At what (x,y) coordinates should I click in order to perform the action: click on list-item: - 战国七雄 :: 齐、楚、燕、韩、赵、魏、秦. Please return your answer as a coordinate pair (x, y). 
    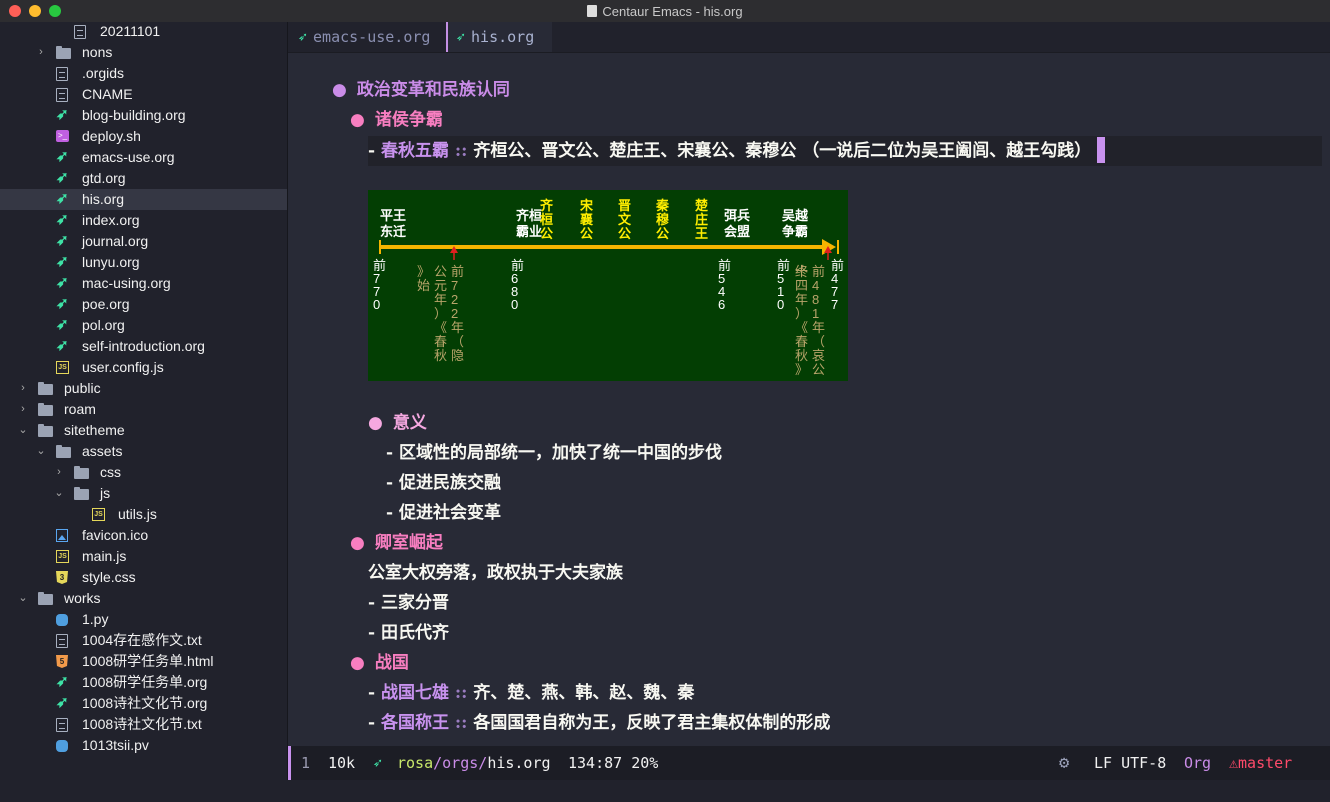
    Looking at the image, I should click on (531, 693).